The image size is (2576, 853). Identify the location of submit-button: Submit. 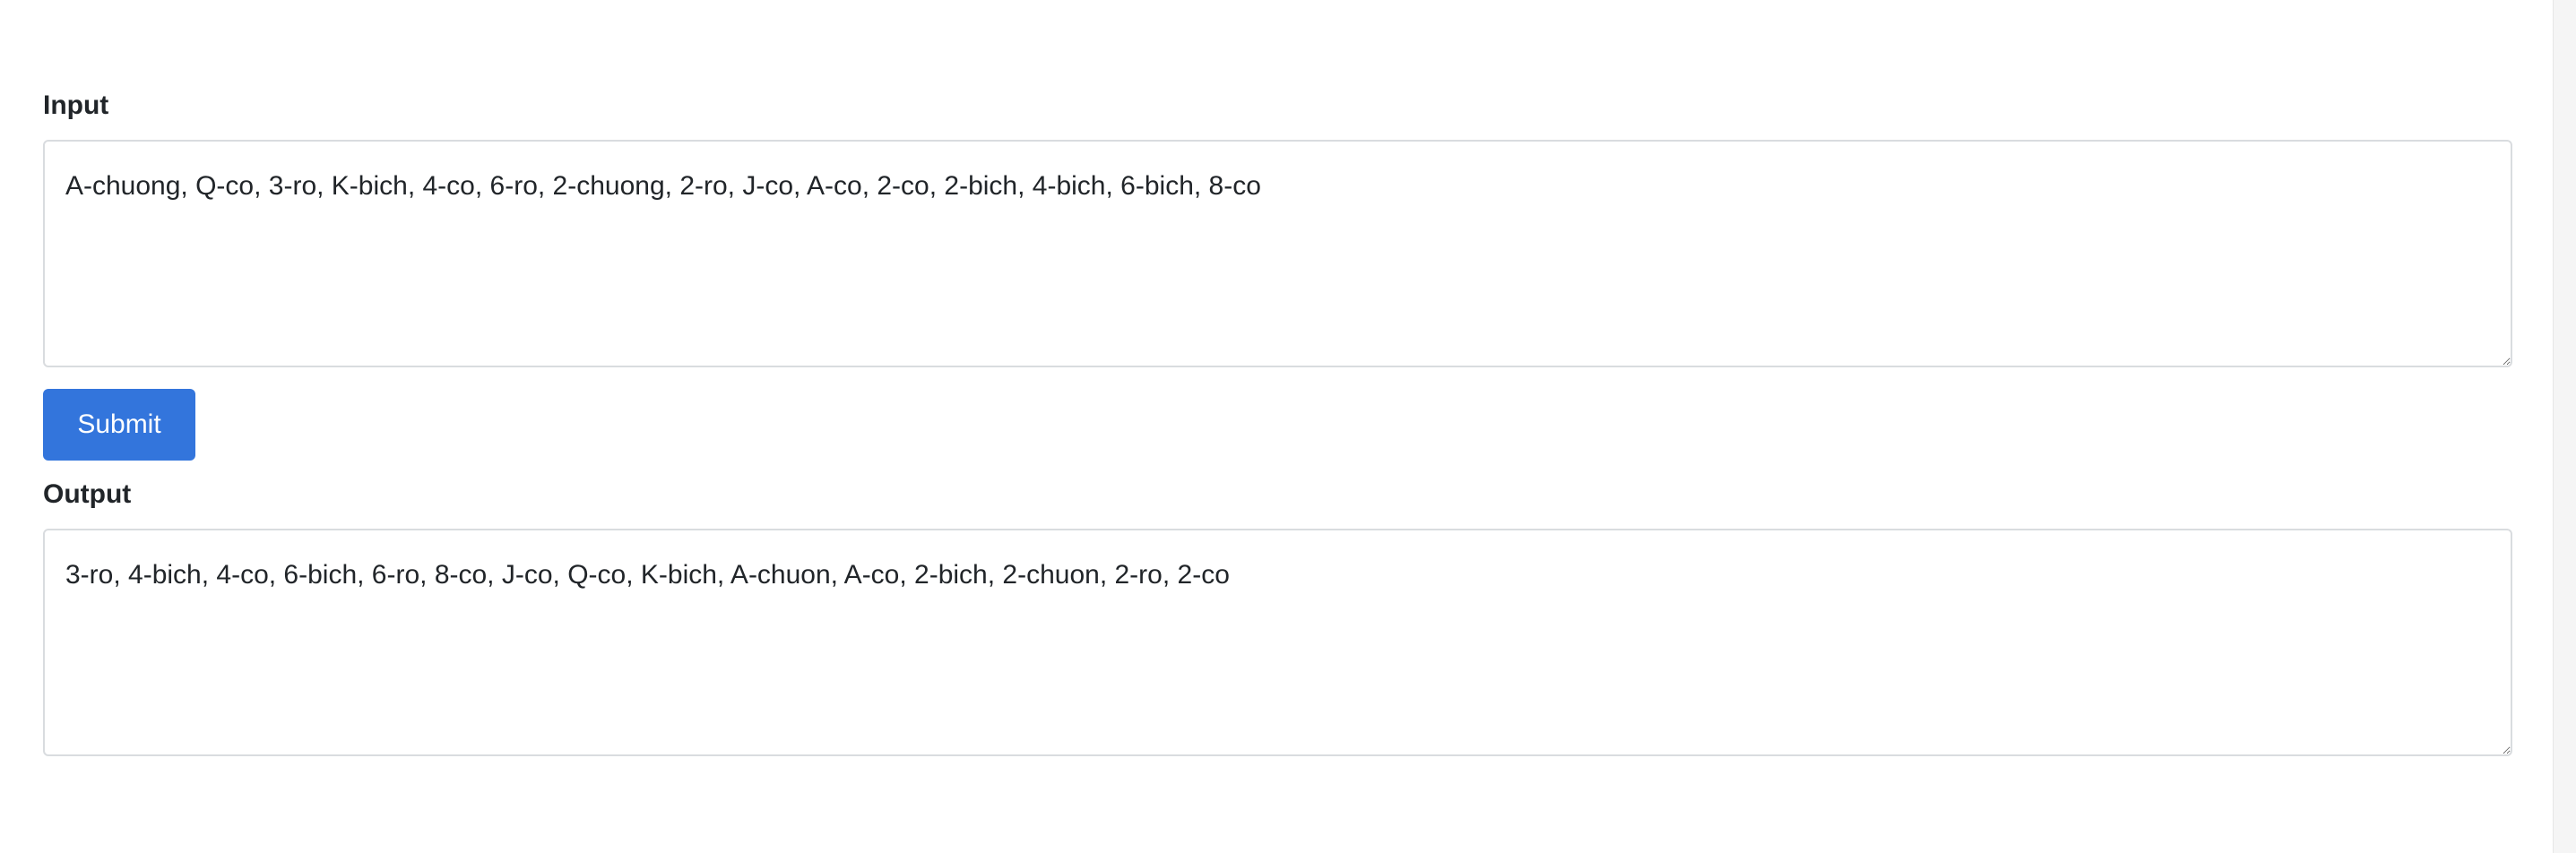
(119, 425).